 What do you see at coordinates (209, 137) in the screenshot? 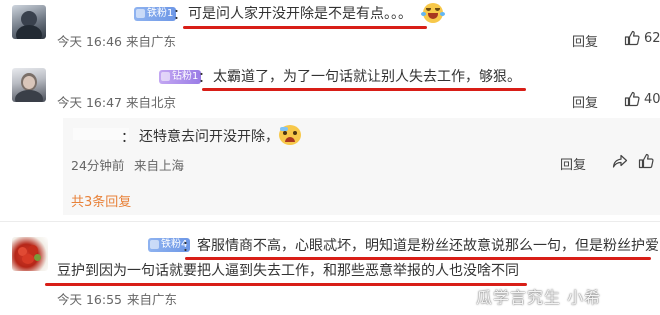
I see `sub-reply-text: 还特意去问开没开除，` at bounding box center [209, 137].